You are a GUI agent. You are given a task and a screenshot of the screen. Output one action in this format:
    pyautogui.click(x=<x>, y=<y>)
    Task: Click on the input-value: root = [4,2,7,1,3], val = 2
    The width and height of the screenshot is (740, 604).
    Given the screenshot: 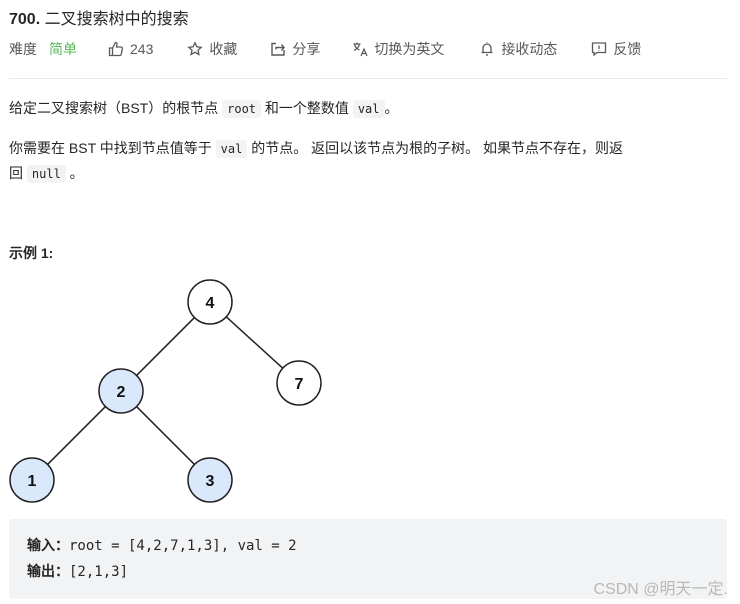 What is the action you would take?
    pyautogui.click(x=183, y=546)
    